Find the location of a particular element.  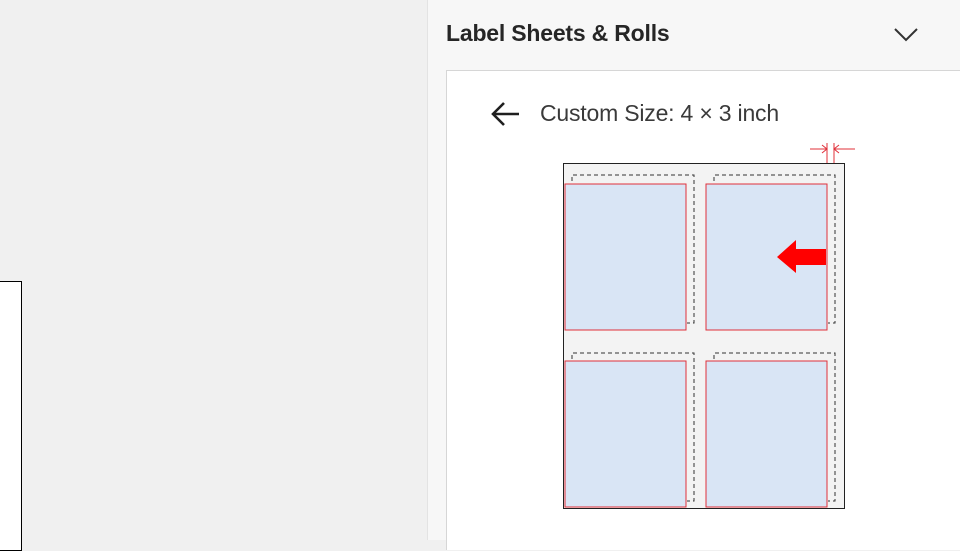

back-button is located at coordinates (506, 114).